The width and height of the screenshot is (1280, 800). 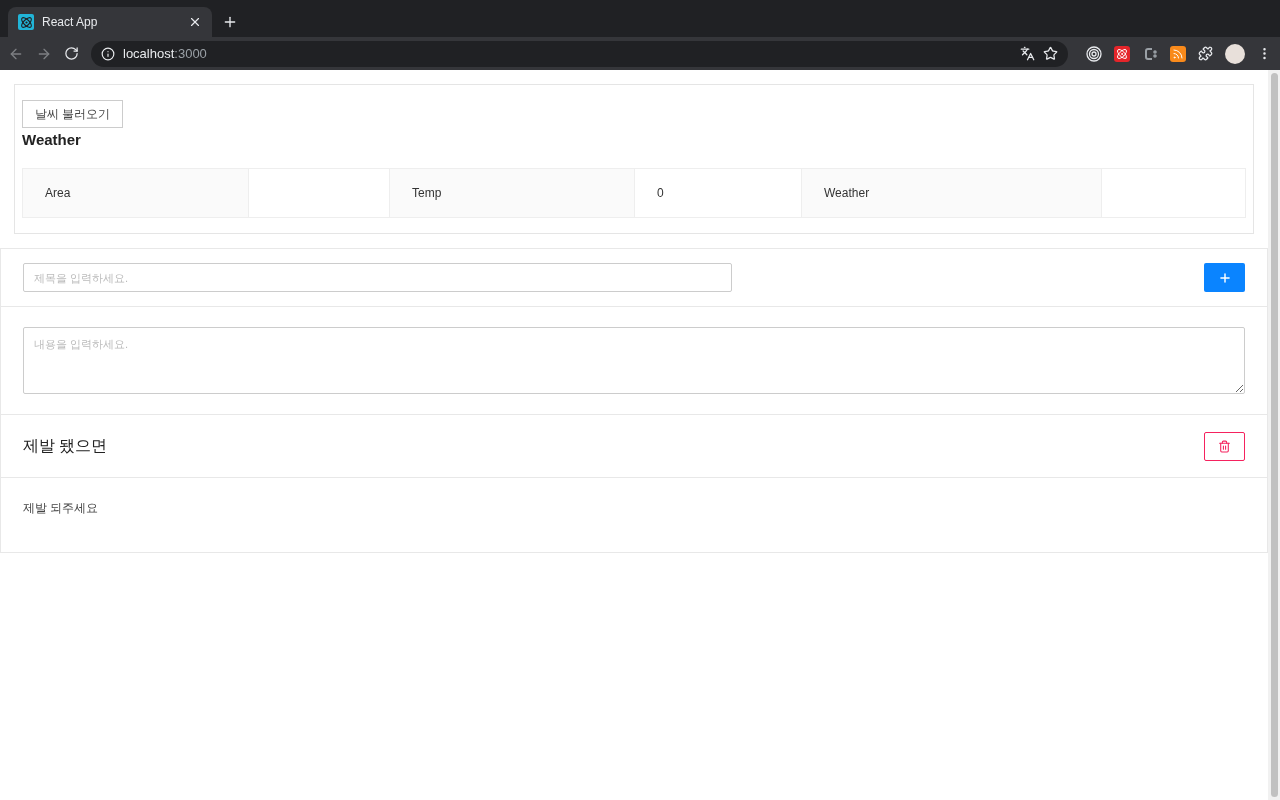 I want to click on translate-icon, so click(x=1027, y=53).